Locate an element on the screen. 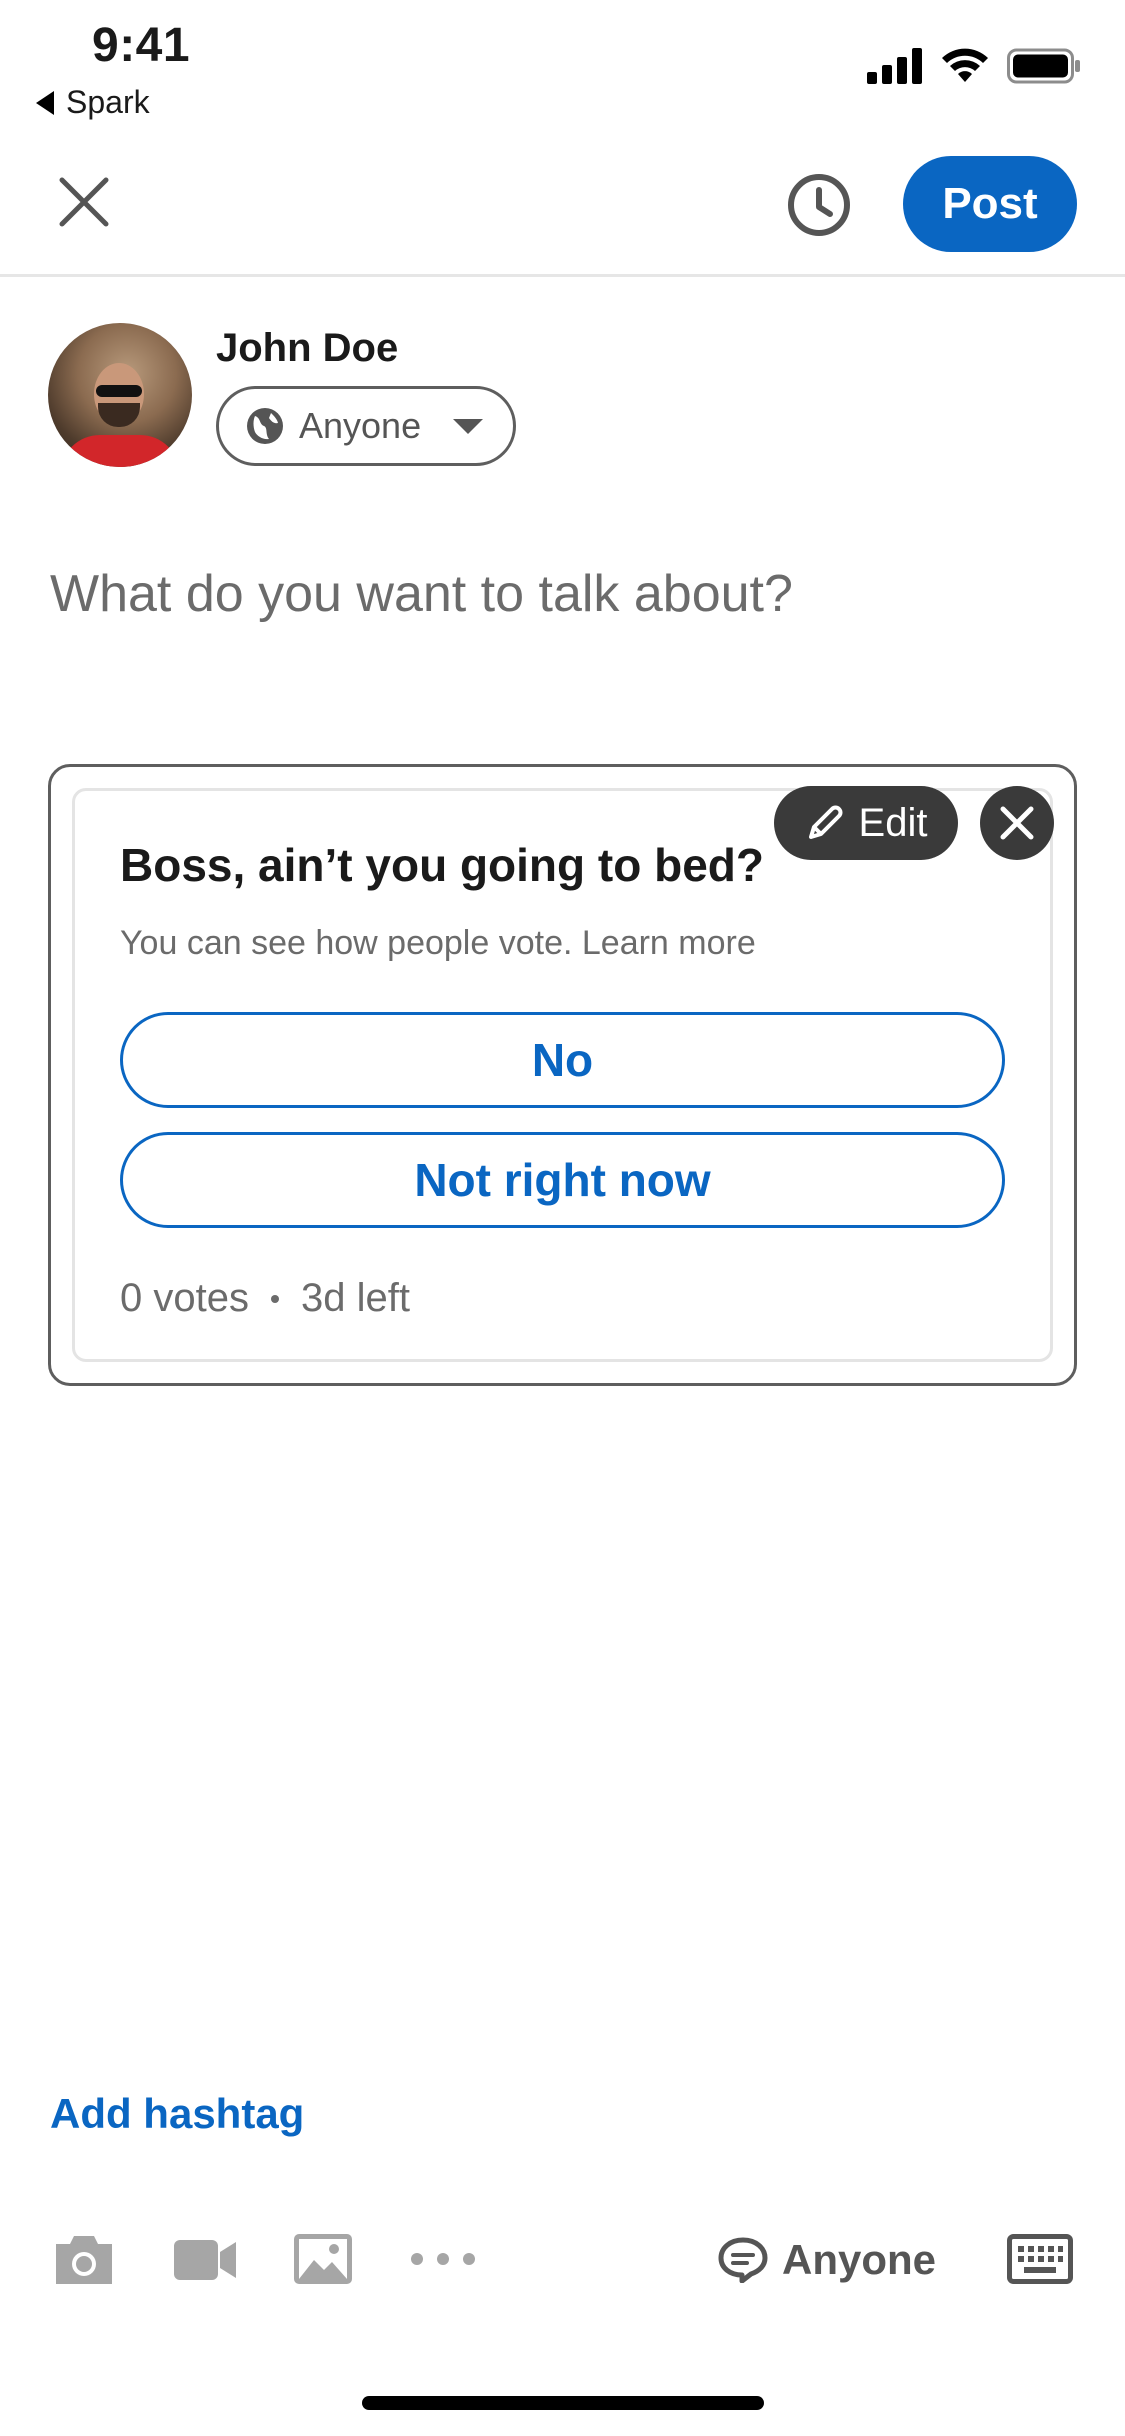 This screenshot has height=2436, width=1125. back-to-app-link: Spark is located at coordinates (93, 102).